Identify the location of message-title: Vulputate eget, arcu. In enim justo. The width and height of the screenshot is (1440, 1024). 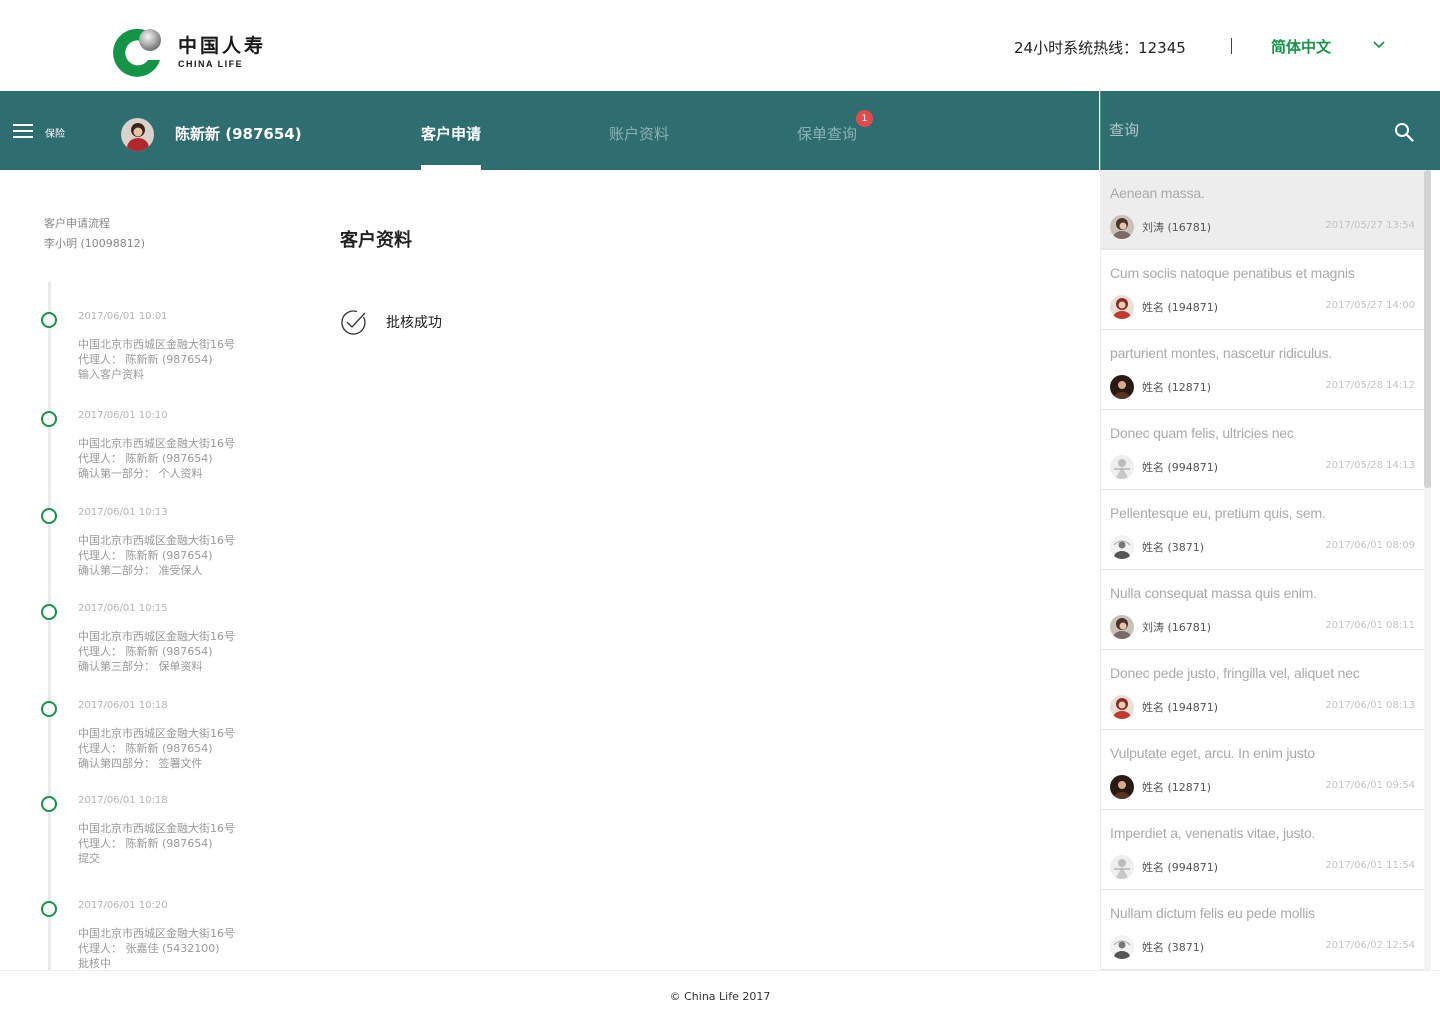
(1212, 753).